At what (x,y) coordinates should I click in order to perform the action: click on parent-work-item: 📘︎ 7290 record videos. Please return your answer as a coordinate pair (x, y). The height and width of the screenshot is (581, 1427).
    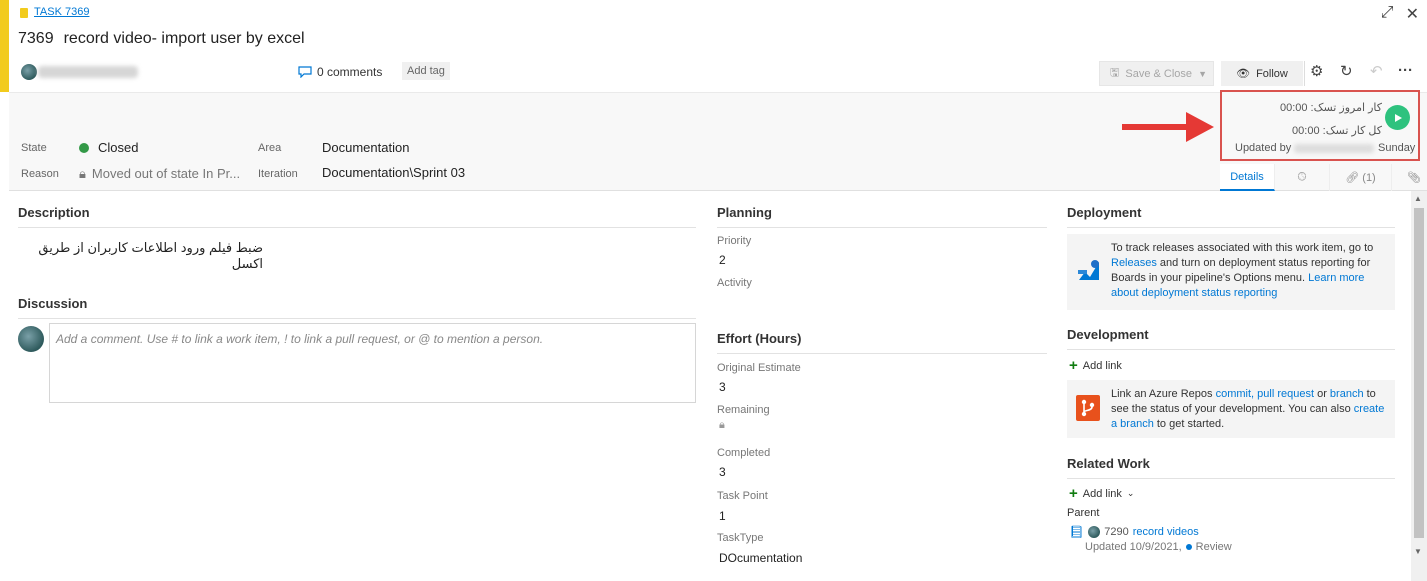
    Looking at the image, I should click on (1134, 532).